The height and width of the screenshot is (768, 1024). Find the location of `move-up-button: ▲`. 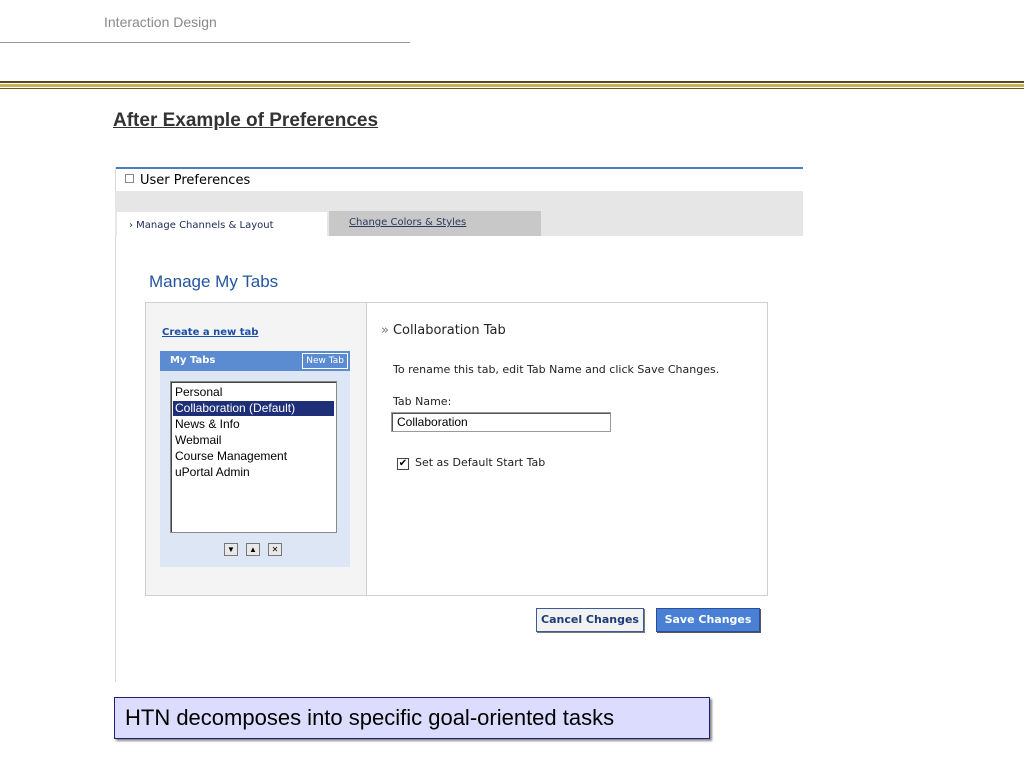

move-up-button: ▲ is located at coordinates (253, 549).